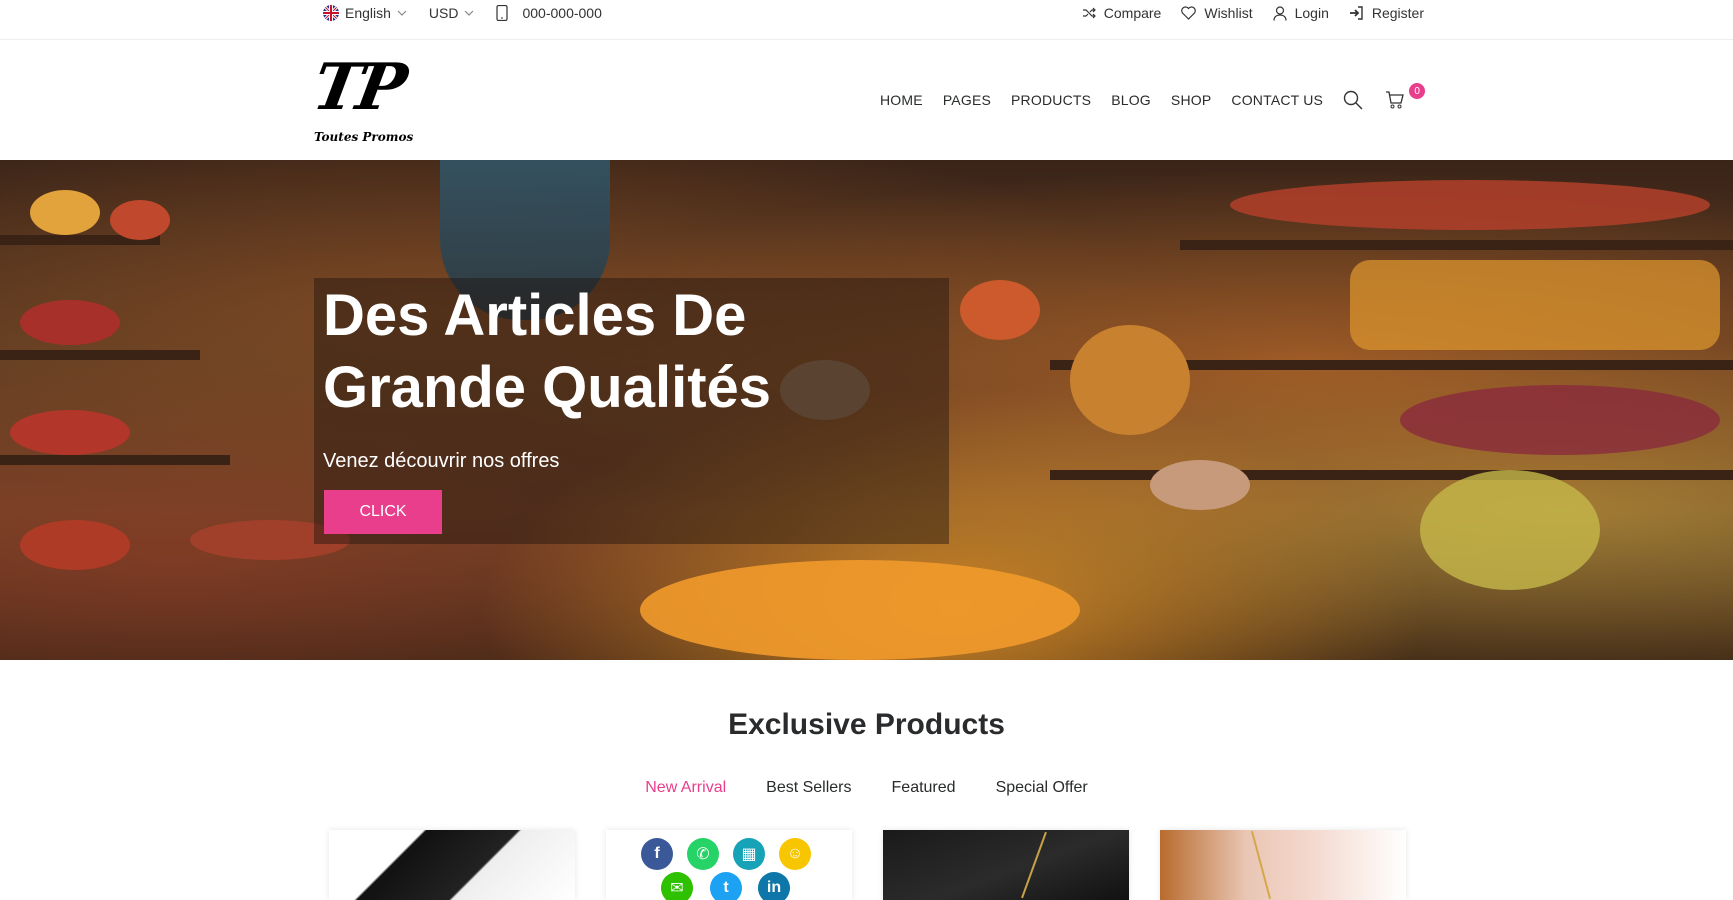 This screenshot has height=900, width=1733. Describe the element at coordinates (657, 854) in the screenshot. I see `facebook-icon: f` at that location.